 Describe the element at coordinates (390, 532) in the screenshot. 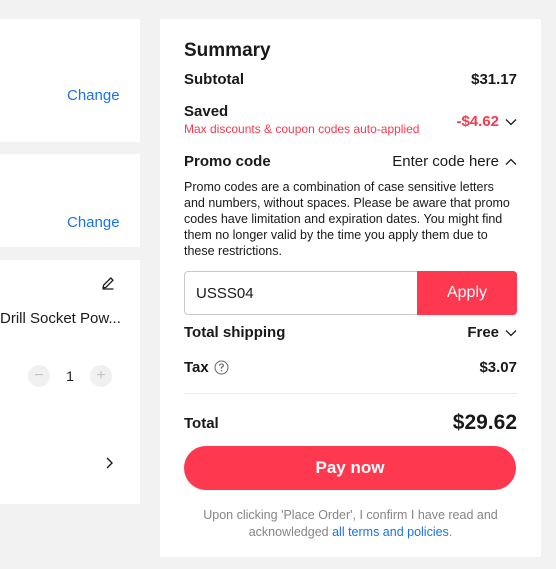

I see `terms-policies-link: all terms and policies` at that location.